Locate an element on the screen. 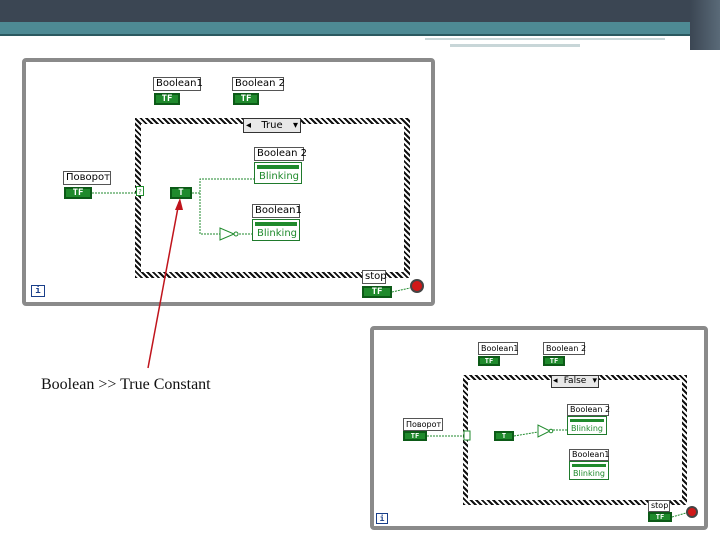  case-selector-terminal is located at coordinates (467, 435).